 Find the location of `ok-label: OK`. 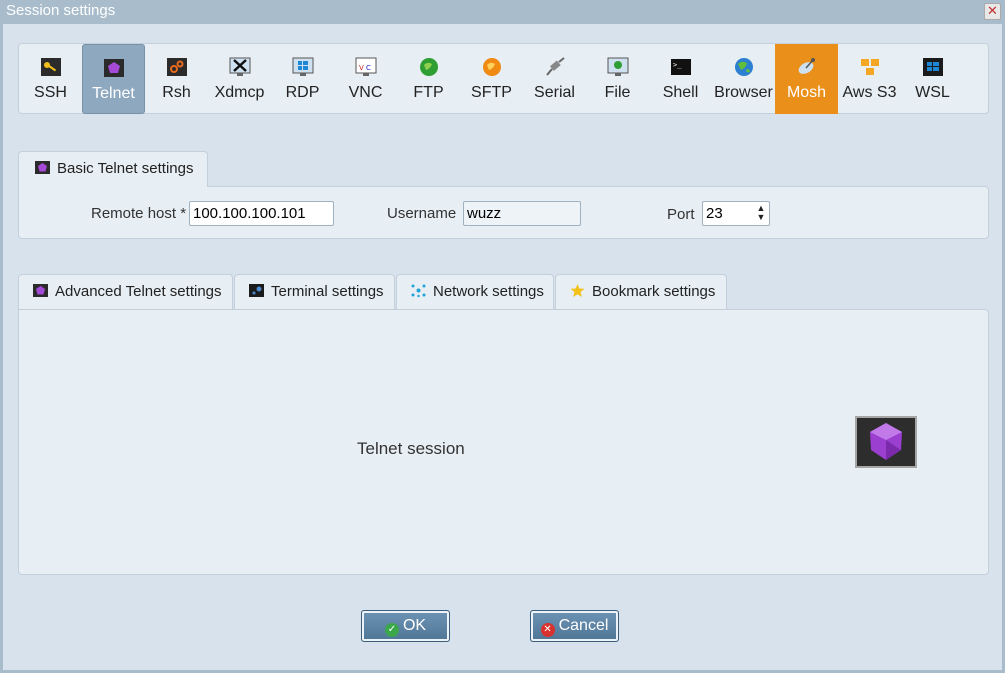

ok-label: OK is located at coordinates (414, 625).